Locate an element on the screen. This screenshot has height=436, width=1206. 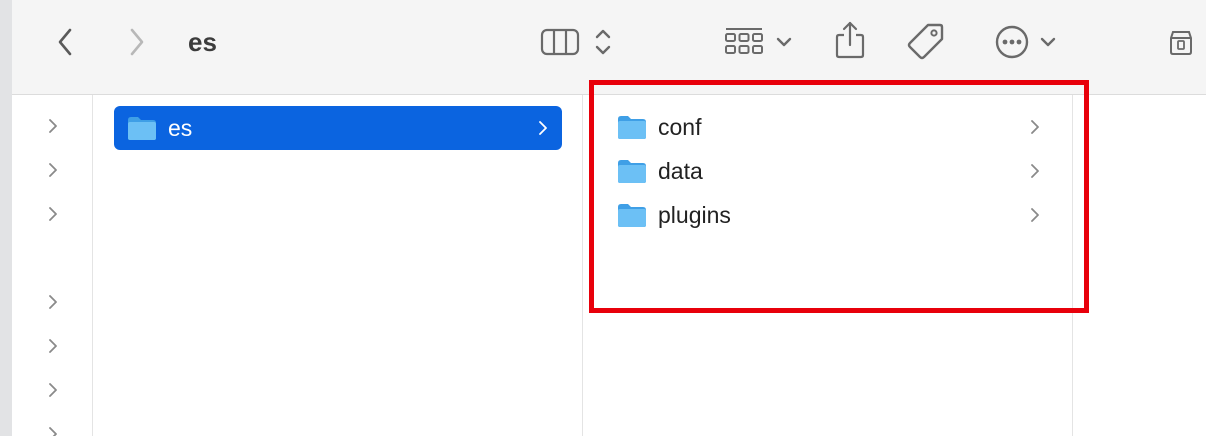
tag-button is located at coordinates (926, 41).